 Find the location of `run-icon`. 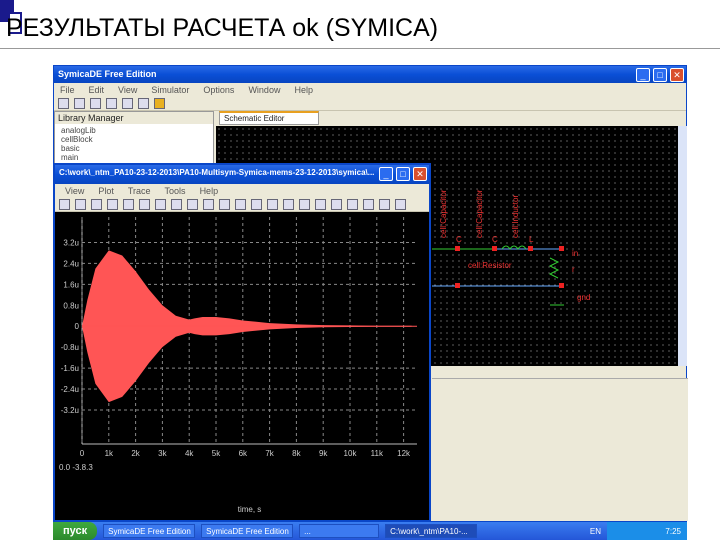

run-icon is located at coordinates (159, 103).